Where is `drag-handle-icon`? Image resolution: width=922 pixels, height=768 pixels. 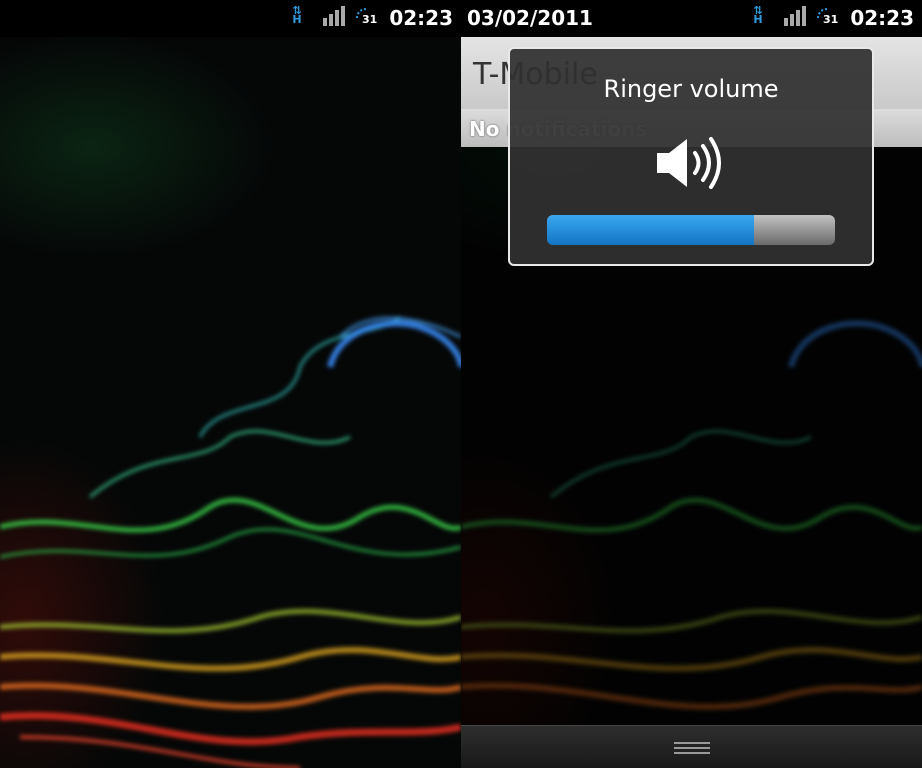 drag-handle-icon is located at coordinates (692, 749).